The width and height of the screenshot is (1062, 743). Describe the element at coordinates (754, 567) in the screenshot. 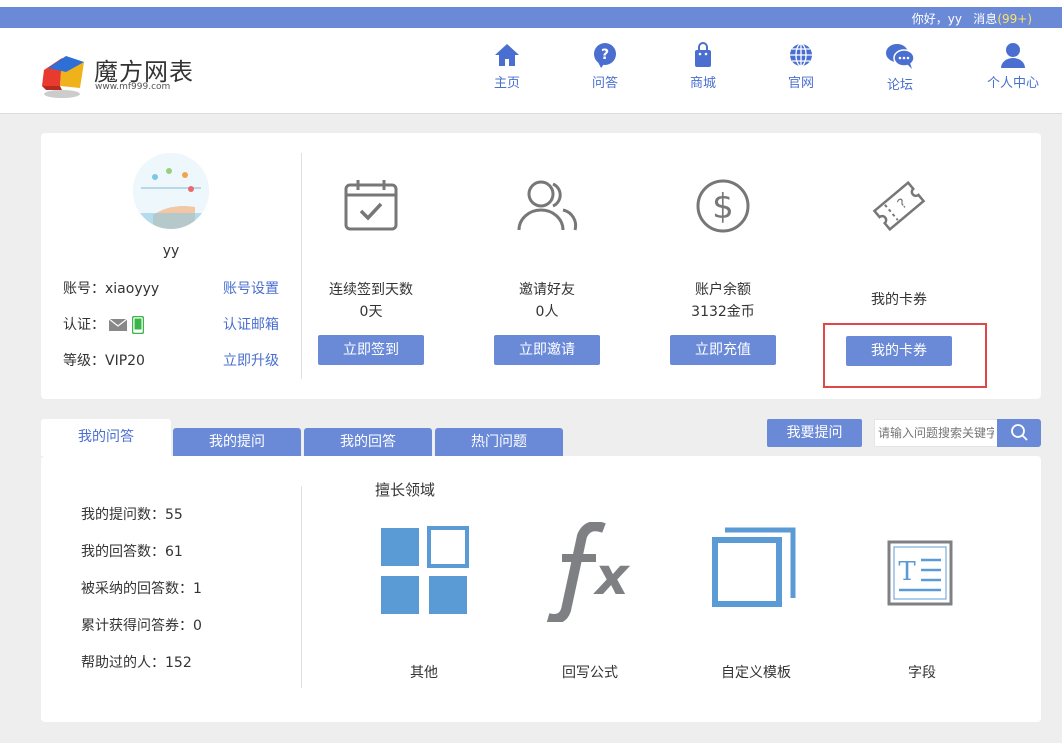

I see `template-icon` at that location.